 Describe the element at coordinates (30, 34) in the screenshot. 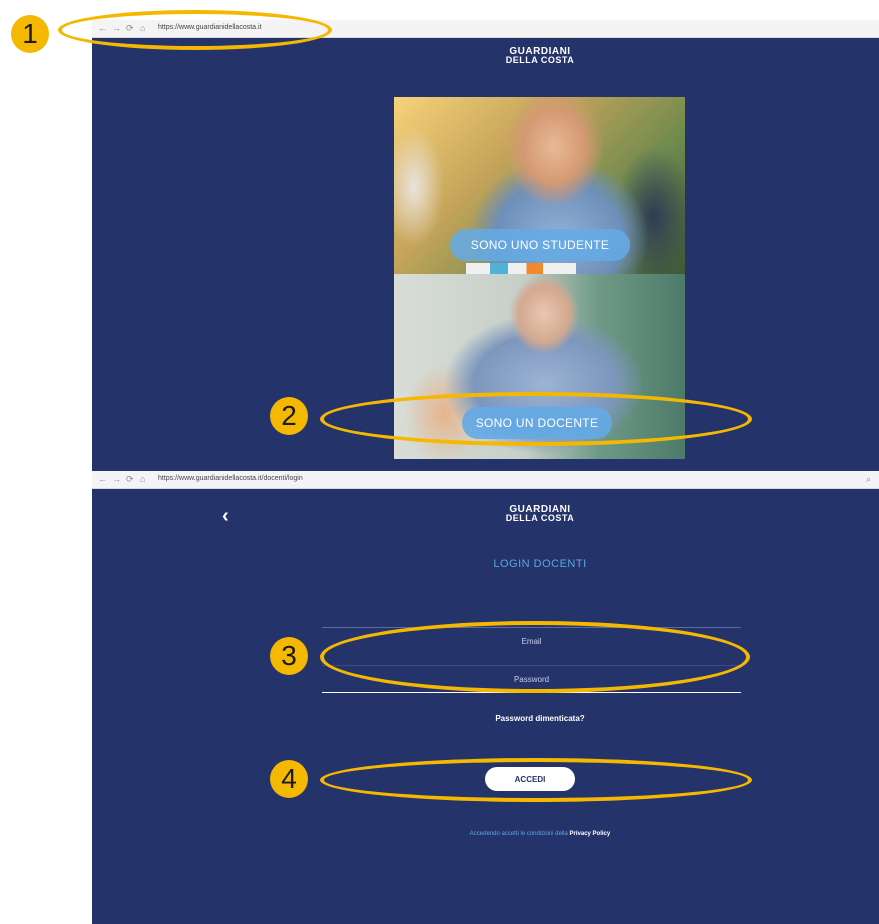

I see `step-badge-1: 1` at that location.